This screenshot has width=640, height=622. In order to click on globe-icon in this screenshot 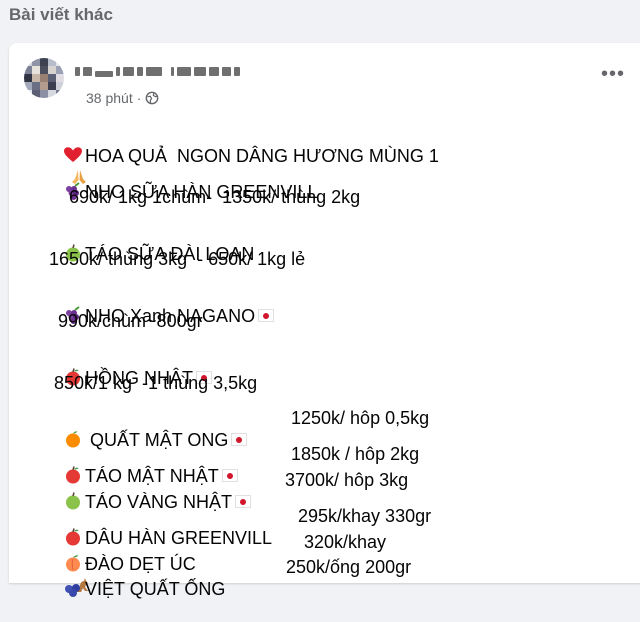, I will do `click(152, 98)`.